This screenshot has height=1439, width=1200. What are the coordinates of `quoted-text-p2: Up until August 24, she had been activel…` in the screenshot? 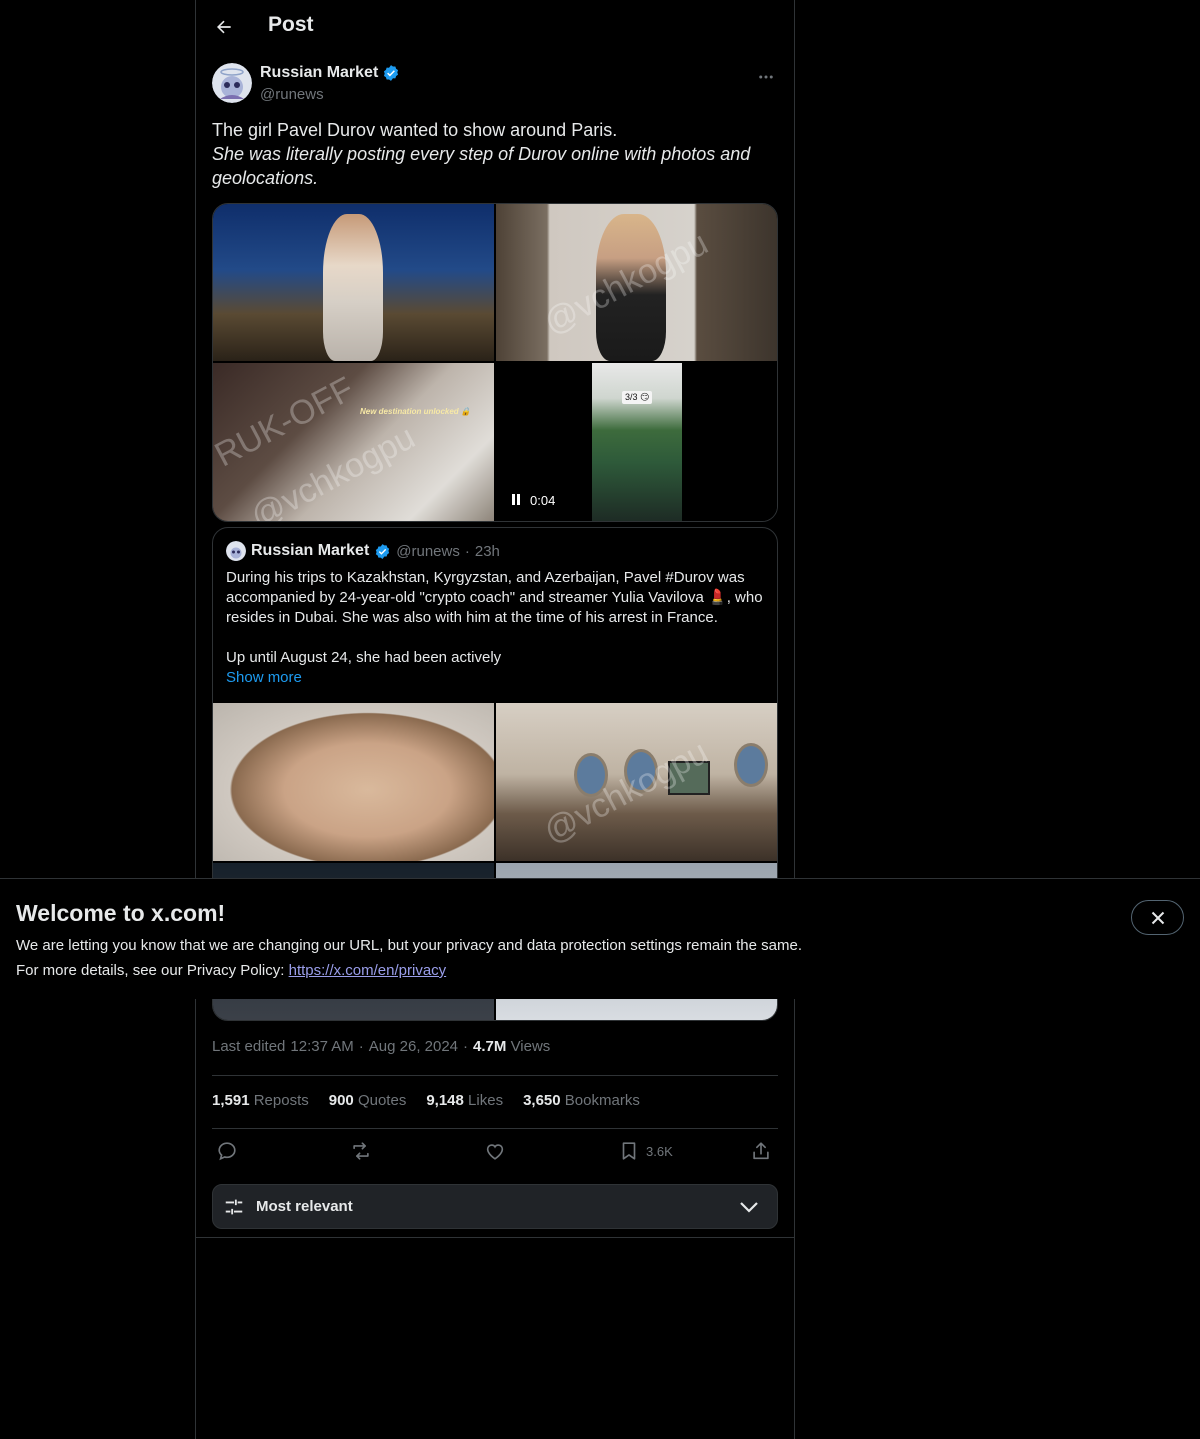 It's located at (364, 657).